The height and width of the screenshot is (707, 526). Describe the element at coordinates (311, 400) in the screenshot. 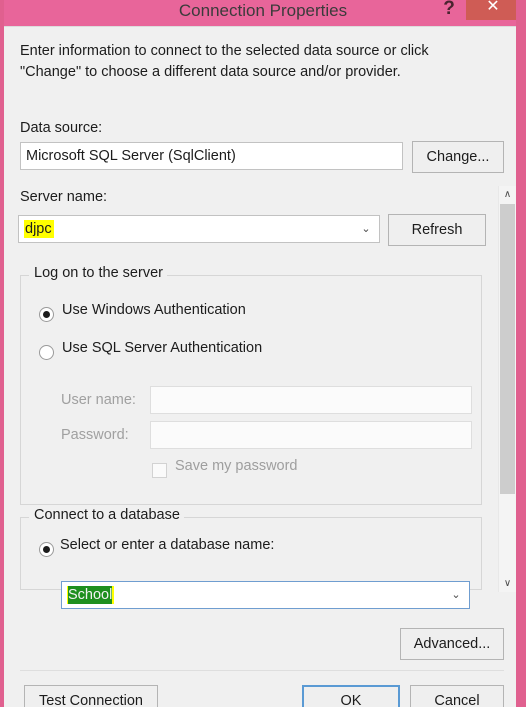

I see `user-name-input` at that location.